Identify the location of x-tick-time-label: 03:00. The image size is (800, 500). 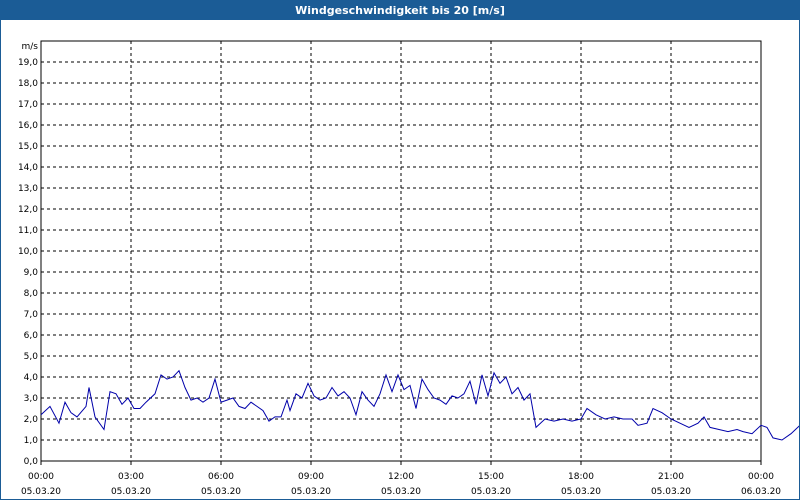
(131, 477).